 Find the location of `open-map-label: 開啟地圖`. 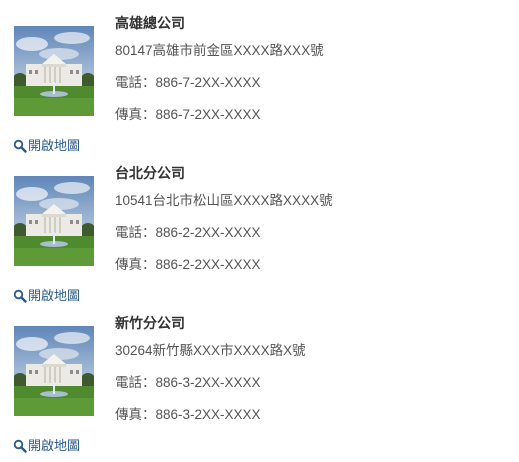

open-map-label: 開啟地圖 is located at coordinates (54, 445).